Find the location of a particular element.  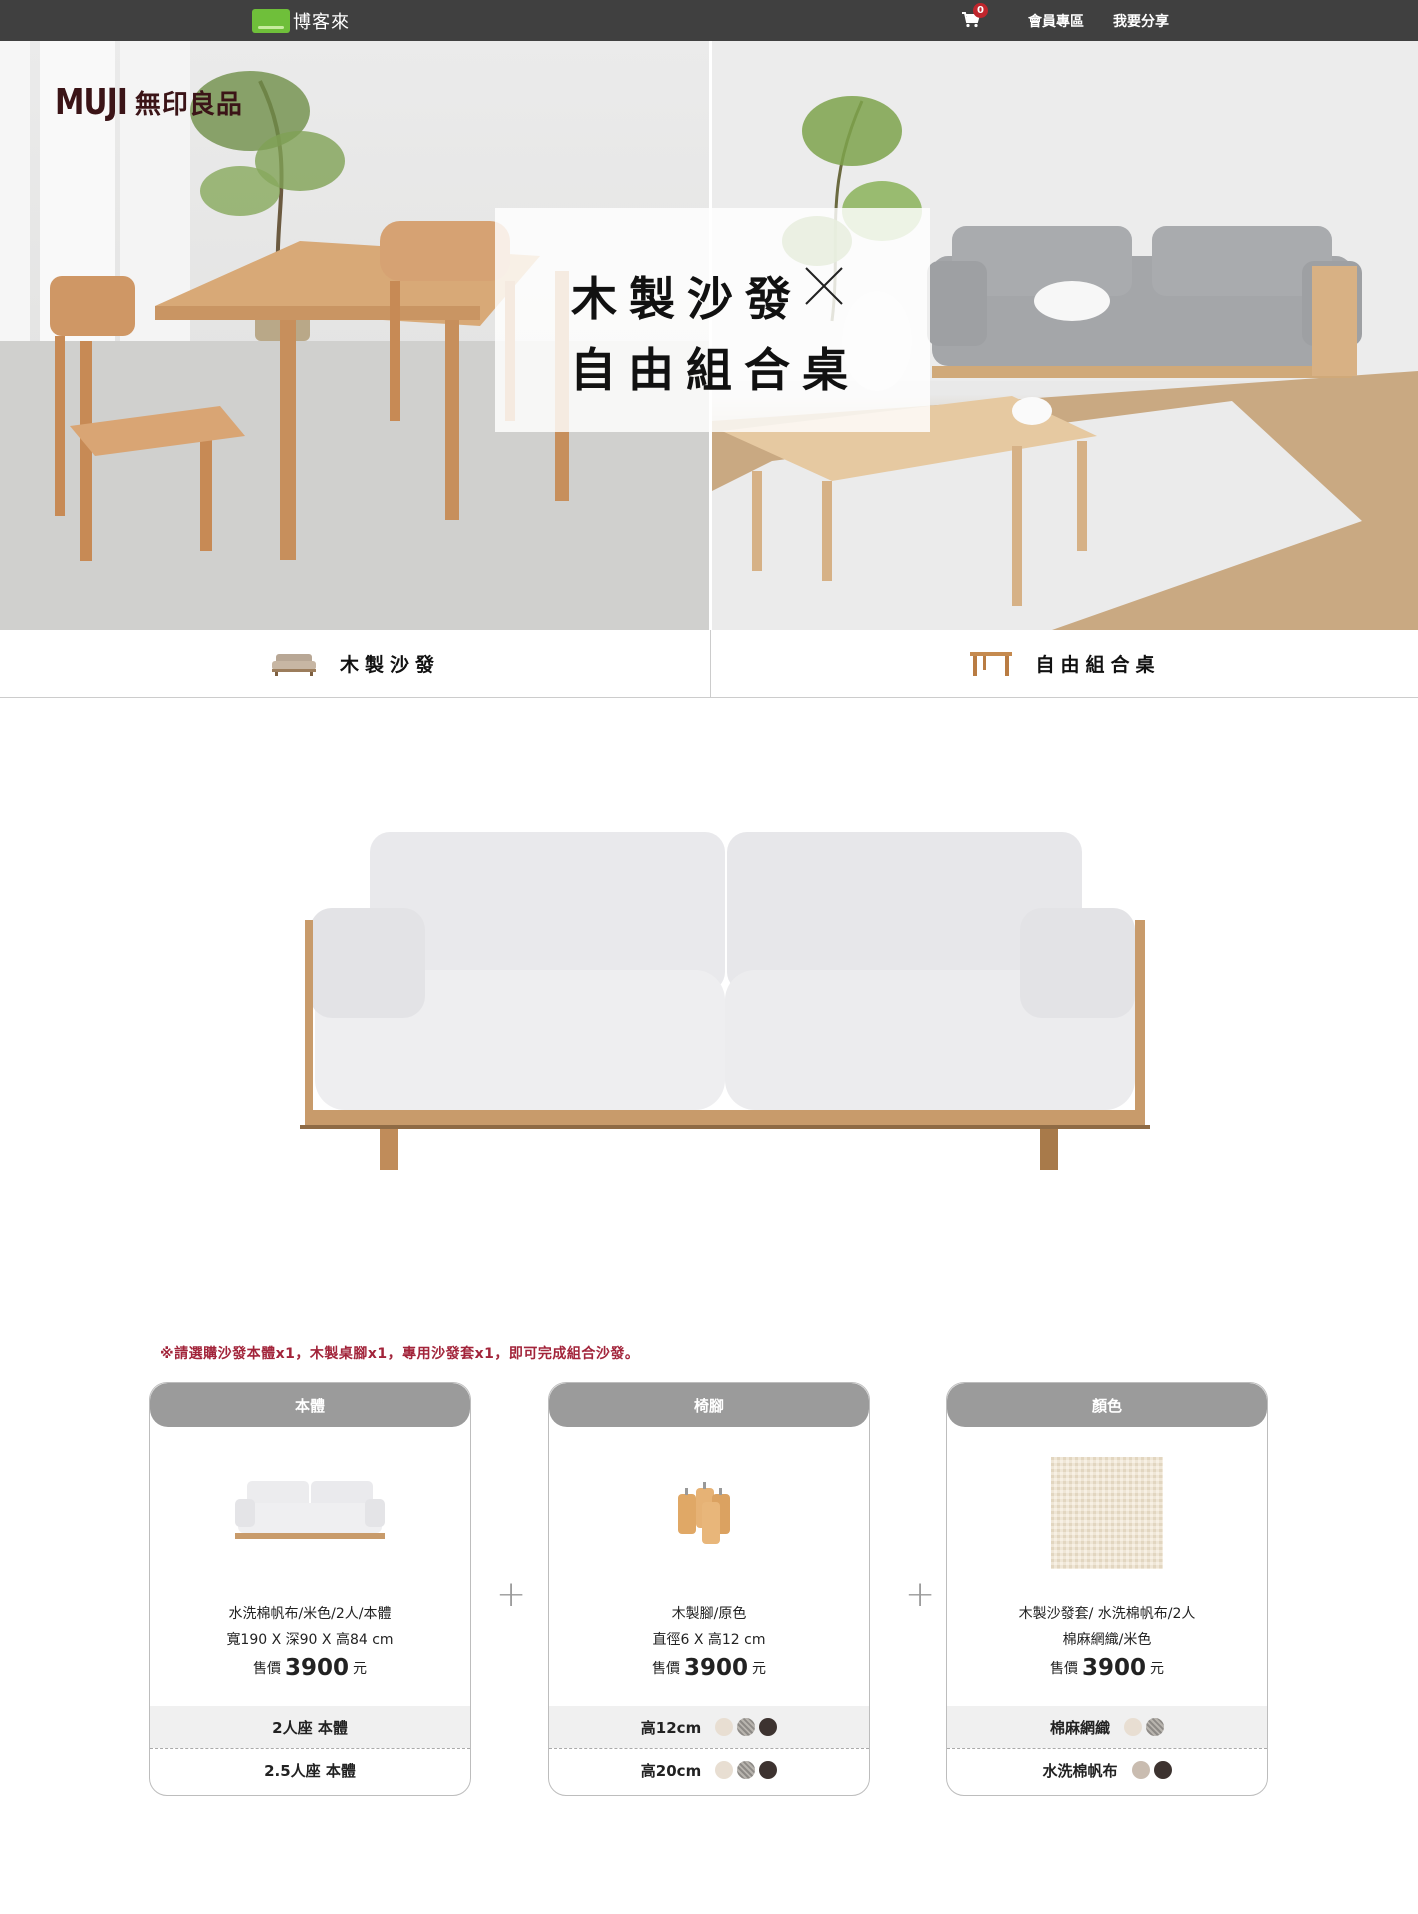

option-height-20: 高20cm is located at coordinates (709, 1770).